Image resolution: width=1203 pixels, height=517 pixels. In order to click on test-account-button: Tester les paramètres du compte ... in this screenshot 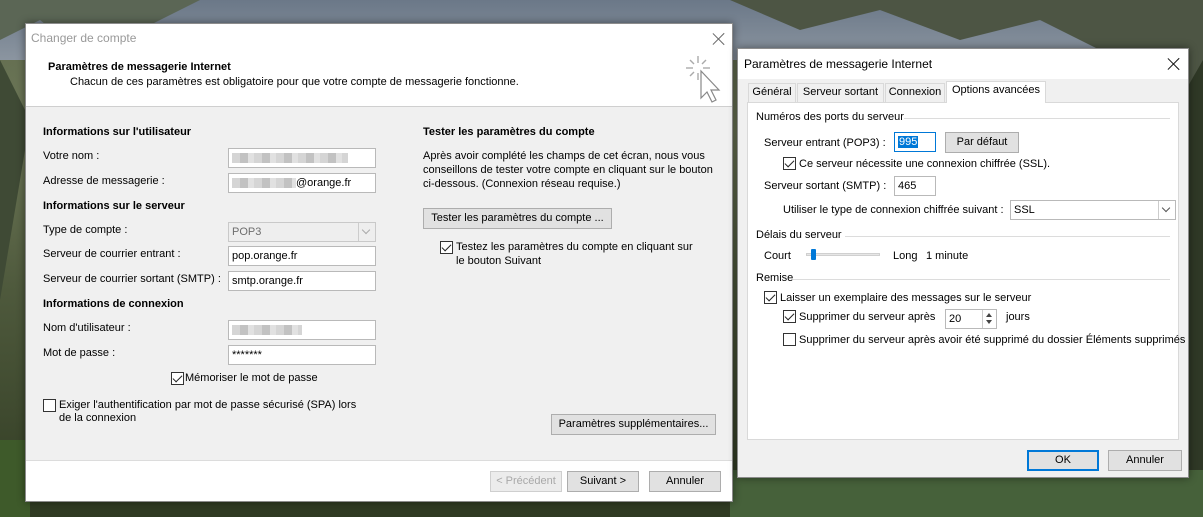, I will do `click(517, 218)`.